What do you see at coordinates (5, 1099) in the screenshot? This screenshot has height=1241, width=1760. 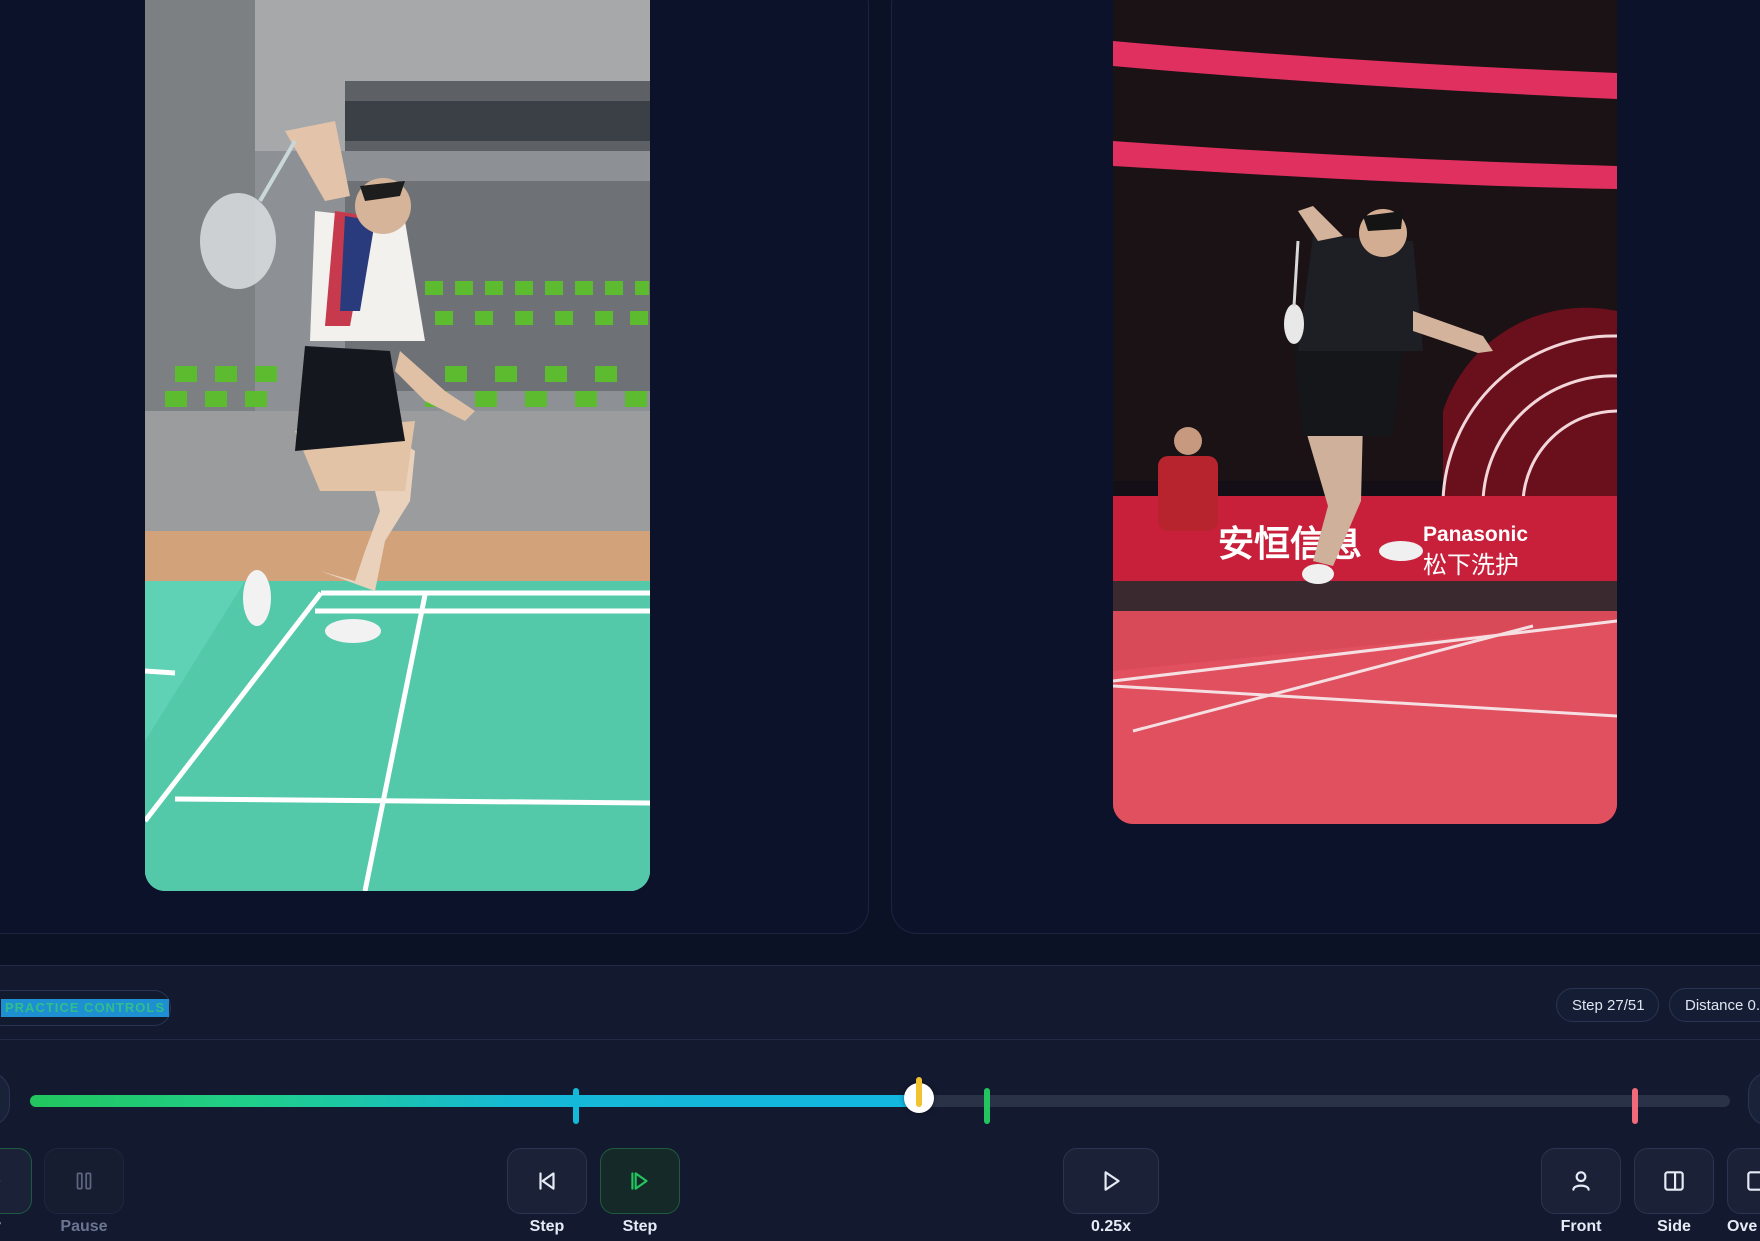 I see `timeline-left-handle` at bounding box center [5, 1099].